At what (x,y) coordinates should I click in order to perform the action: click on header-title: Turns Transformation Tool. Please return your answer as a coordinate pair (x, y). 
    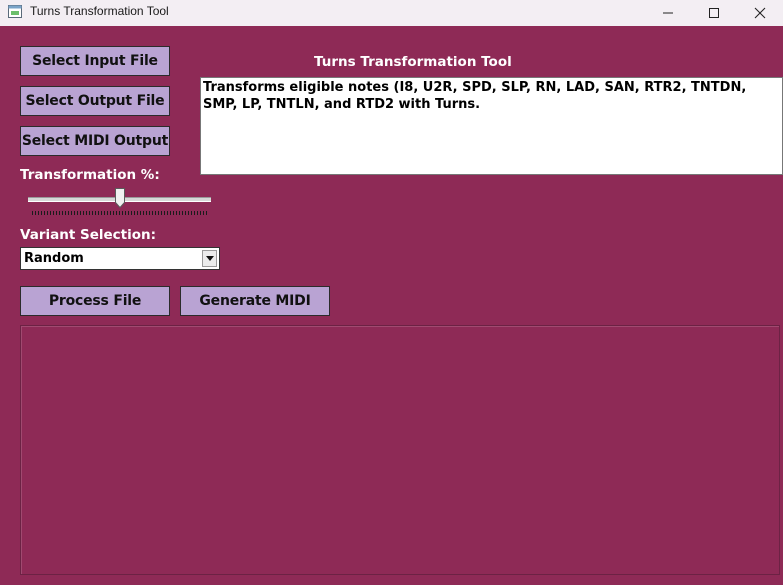
    Looking at the image, I should click on (413, 62).